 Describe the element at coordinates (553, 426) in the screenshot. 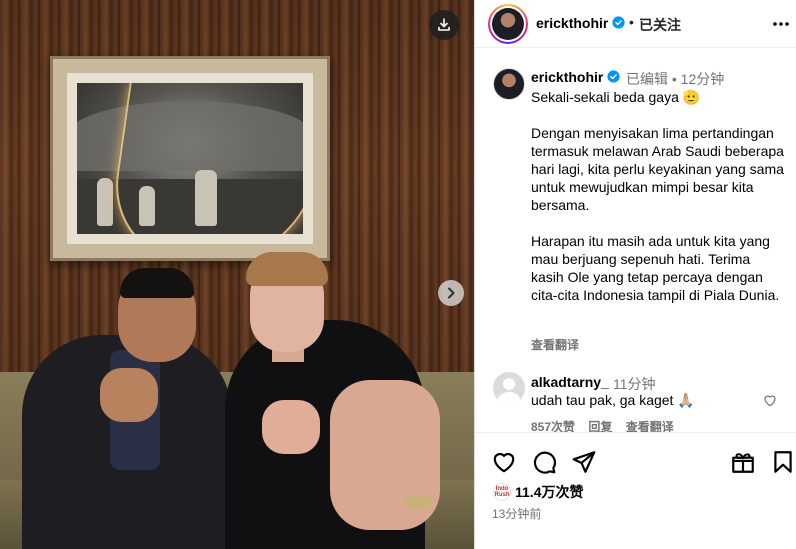

I see `comment-likes: 857次赞` at that location.